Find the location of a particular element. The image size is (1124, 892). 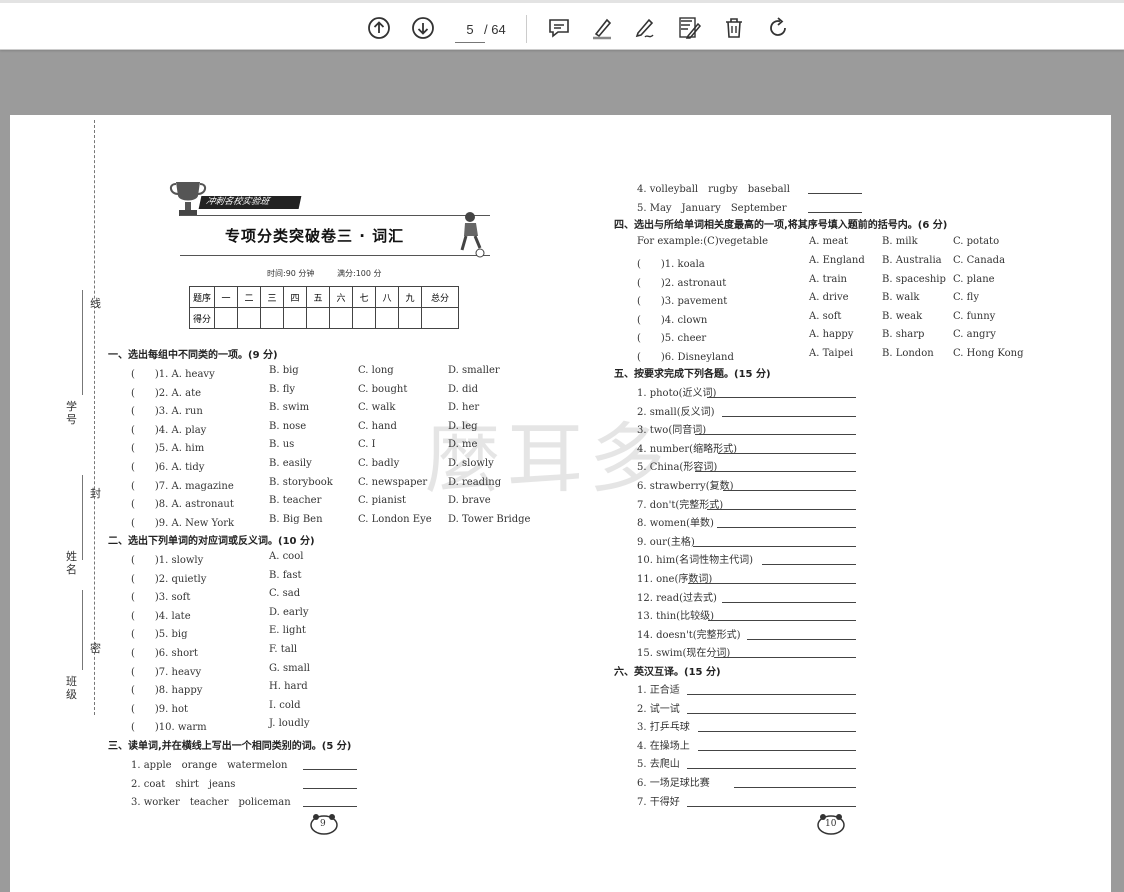

section1-option-d: D. her is located at coordinates (464, 408).